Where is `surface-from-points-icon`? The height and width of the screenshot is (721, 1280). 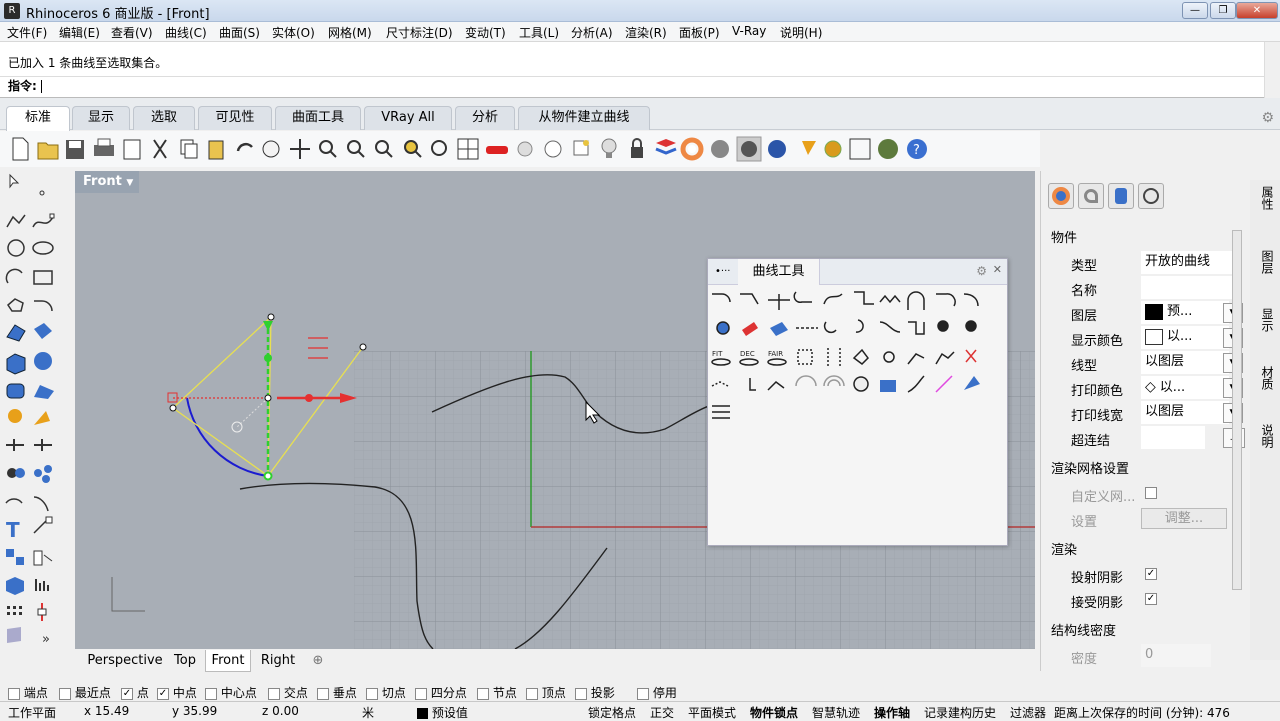
surface-from-points-icon is located at coordinates (16, 333).